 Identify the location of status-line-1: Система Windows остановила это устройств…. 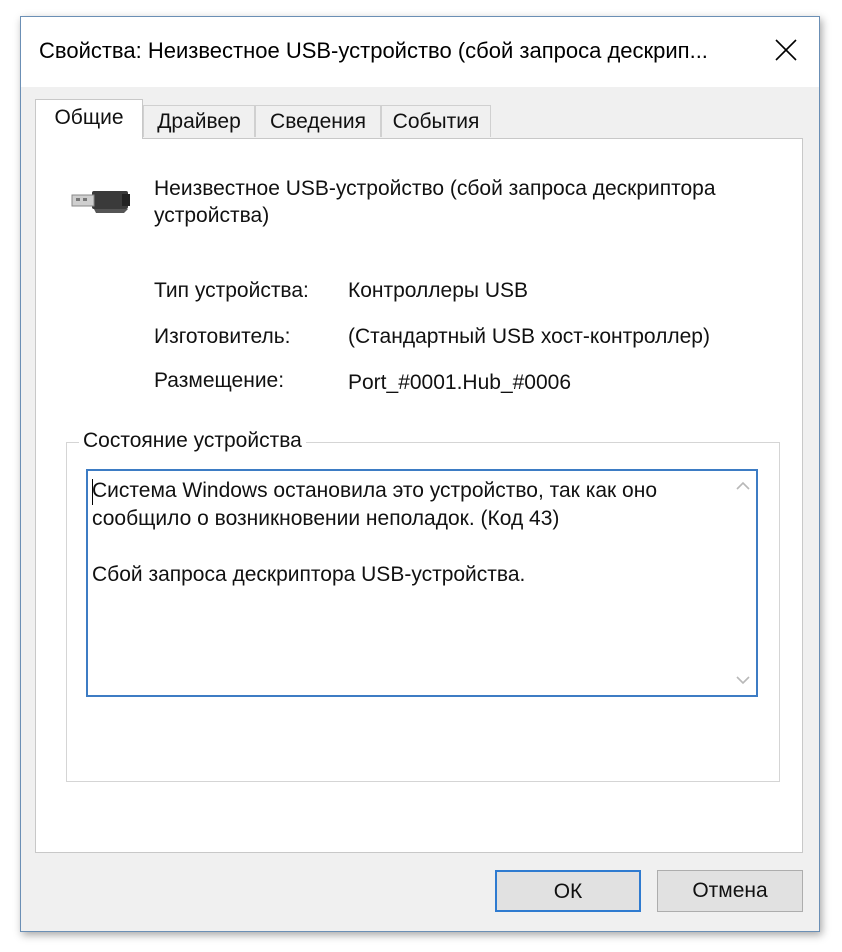
(375, 490).